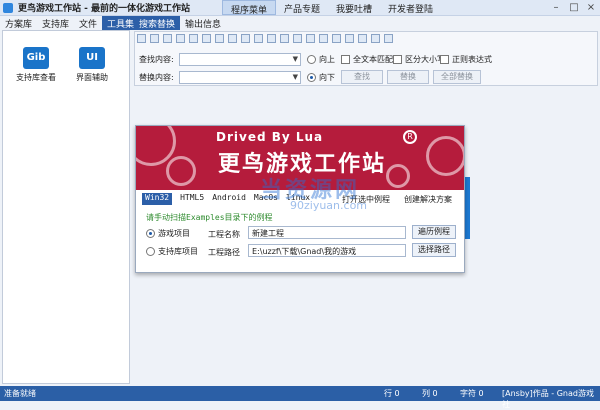 Image resolution: width=600 pixels, height=410 pixels. Describe the element at coordinates (300, 397) in the screenshot. I see `status-bar: 准备就绪 行 0 列 0 字符 0 [Ansby]作品 - Gnad游戏社` at that location.